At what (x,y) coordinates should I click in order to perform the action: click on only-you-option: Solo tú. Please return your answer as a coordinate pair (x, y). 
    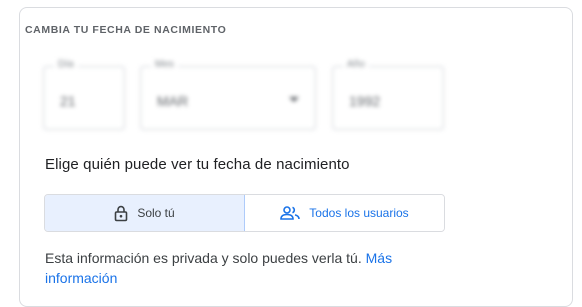
    Looking at the image, I should click on (145, 213).